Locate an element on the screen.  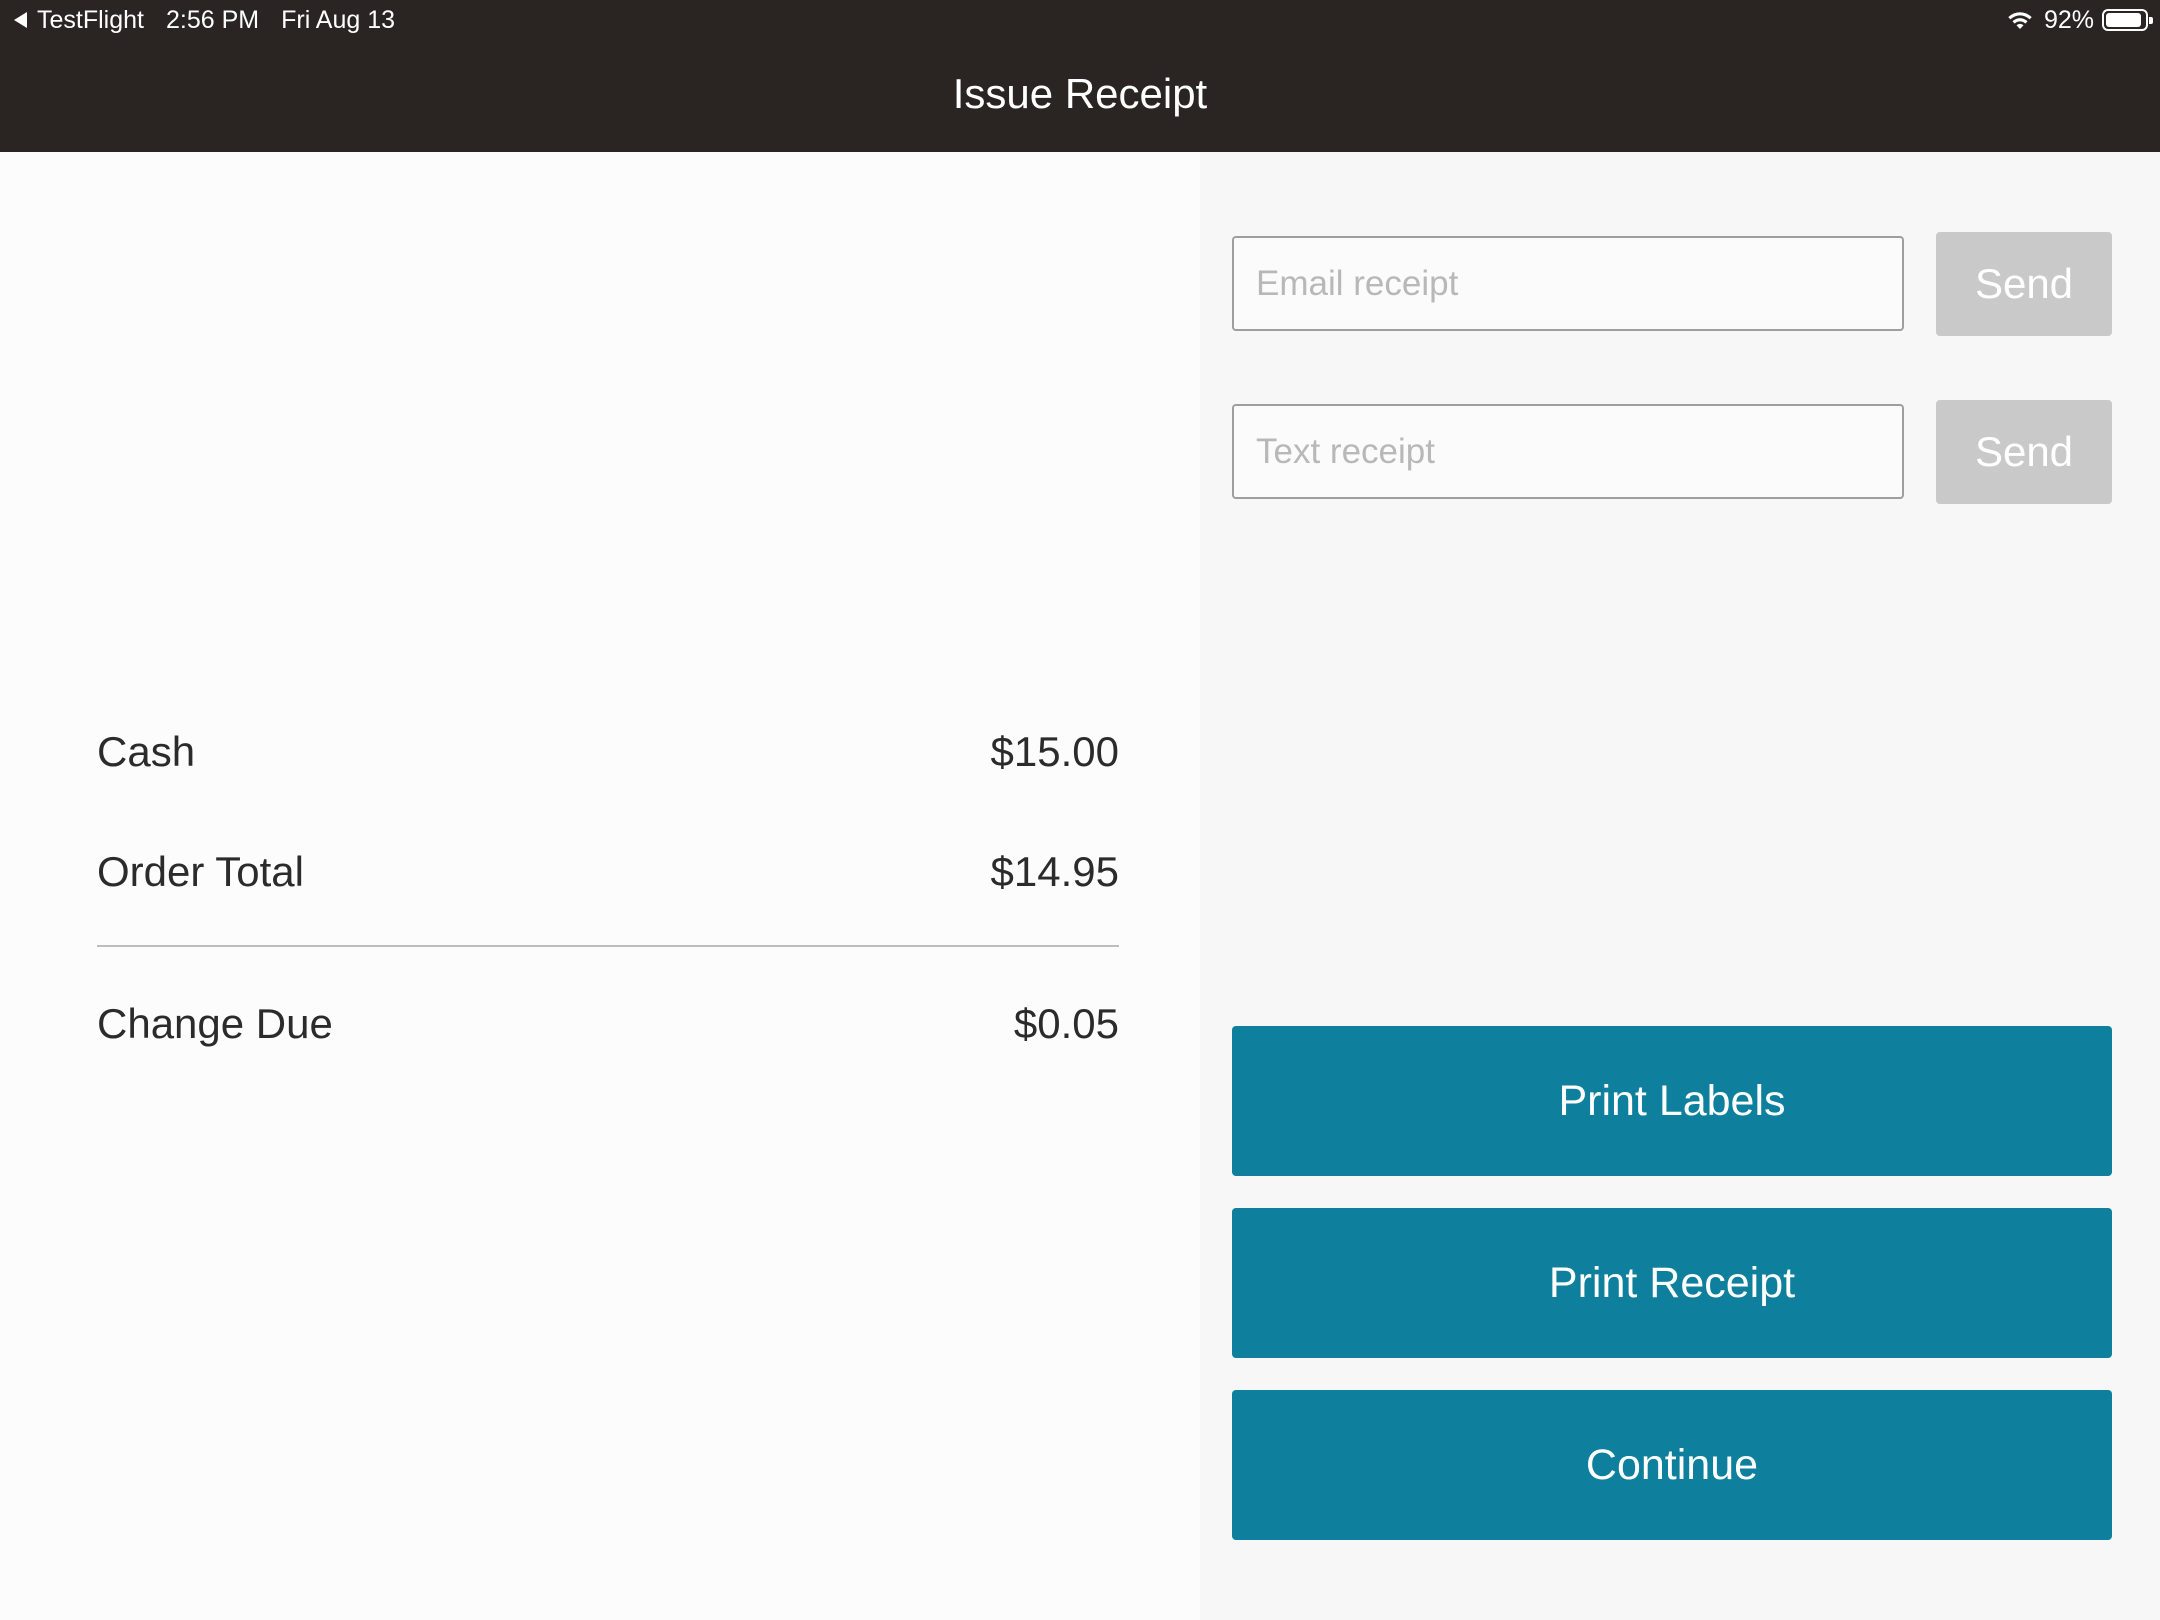
battery-level-fill is located at coordinates (2123, 20).